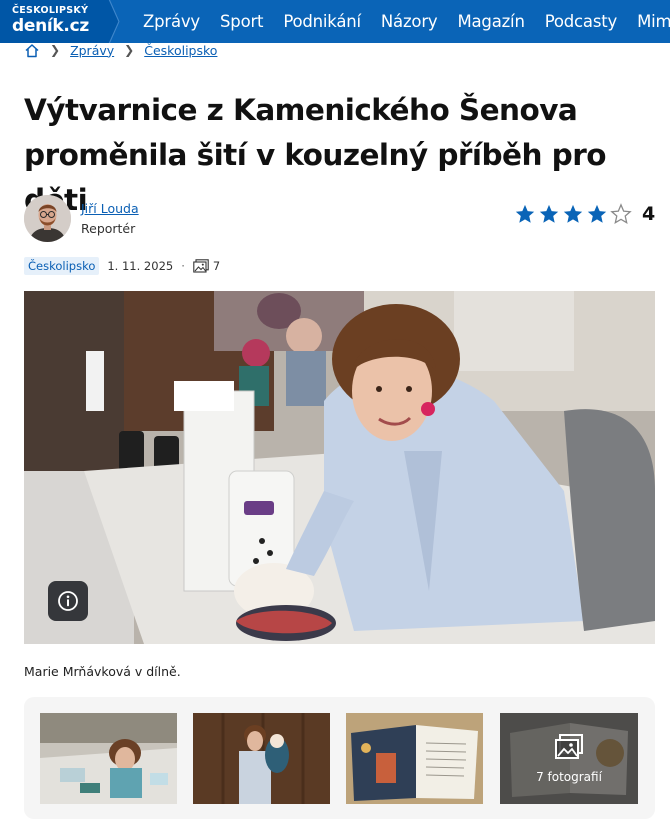 The height and width of the screenshot is (827, 670). What do you see at coordinates (322, 21) in the screenshot?
I see `nav-item-podnikani: Podnikání` at bounding box center [322, 21].